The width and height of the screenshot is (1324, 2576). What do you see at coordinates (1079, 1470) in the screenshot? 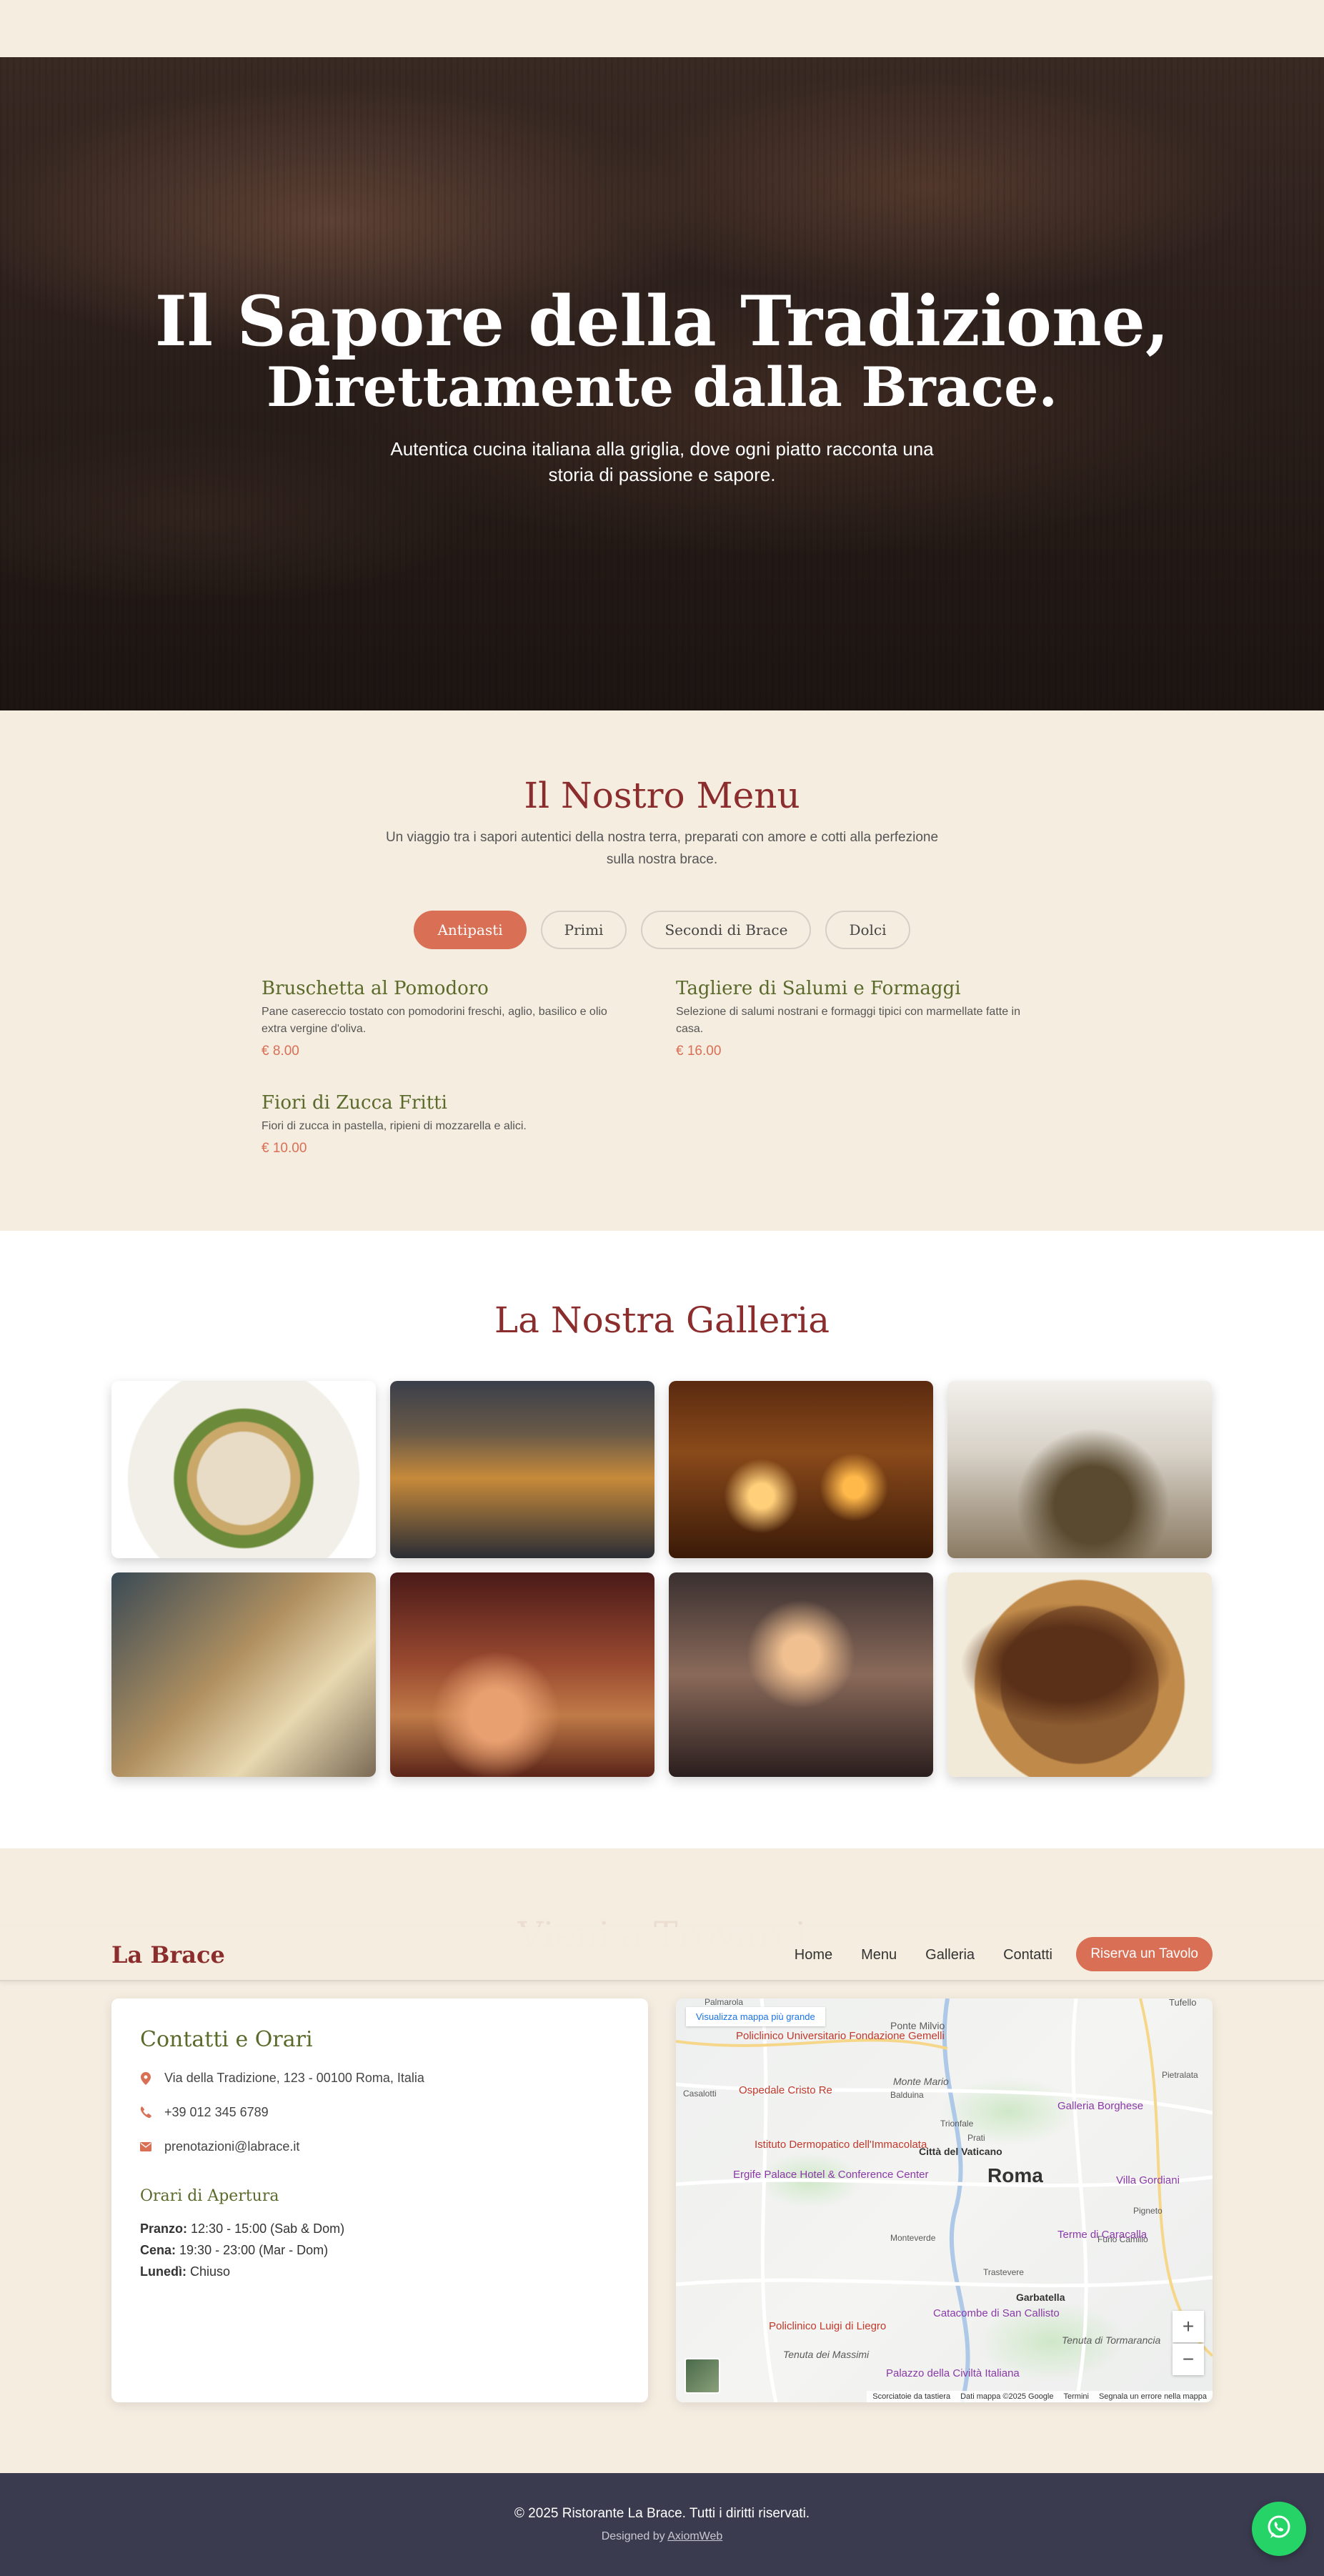
I see `chef-plating-photo` at bounding box center [1079, 1470].